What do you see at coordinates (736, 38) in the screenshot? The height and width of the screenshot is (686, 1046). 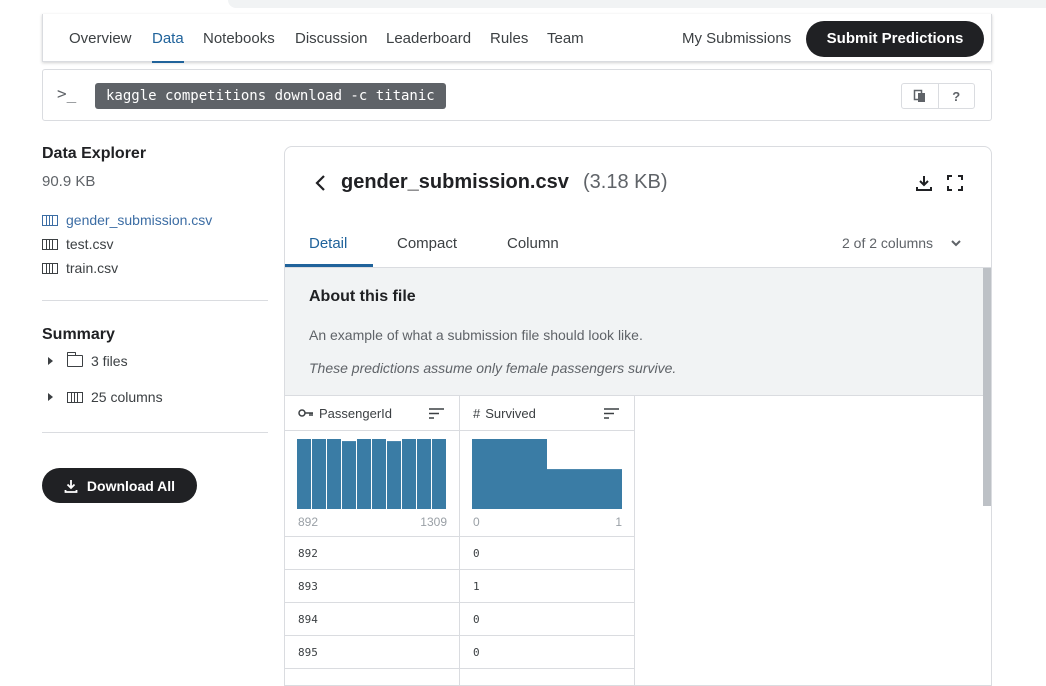 I see `my-submissions-link: My Submissions` at bounding box center [736, 38].